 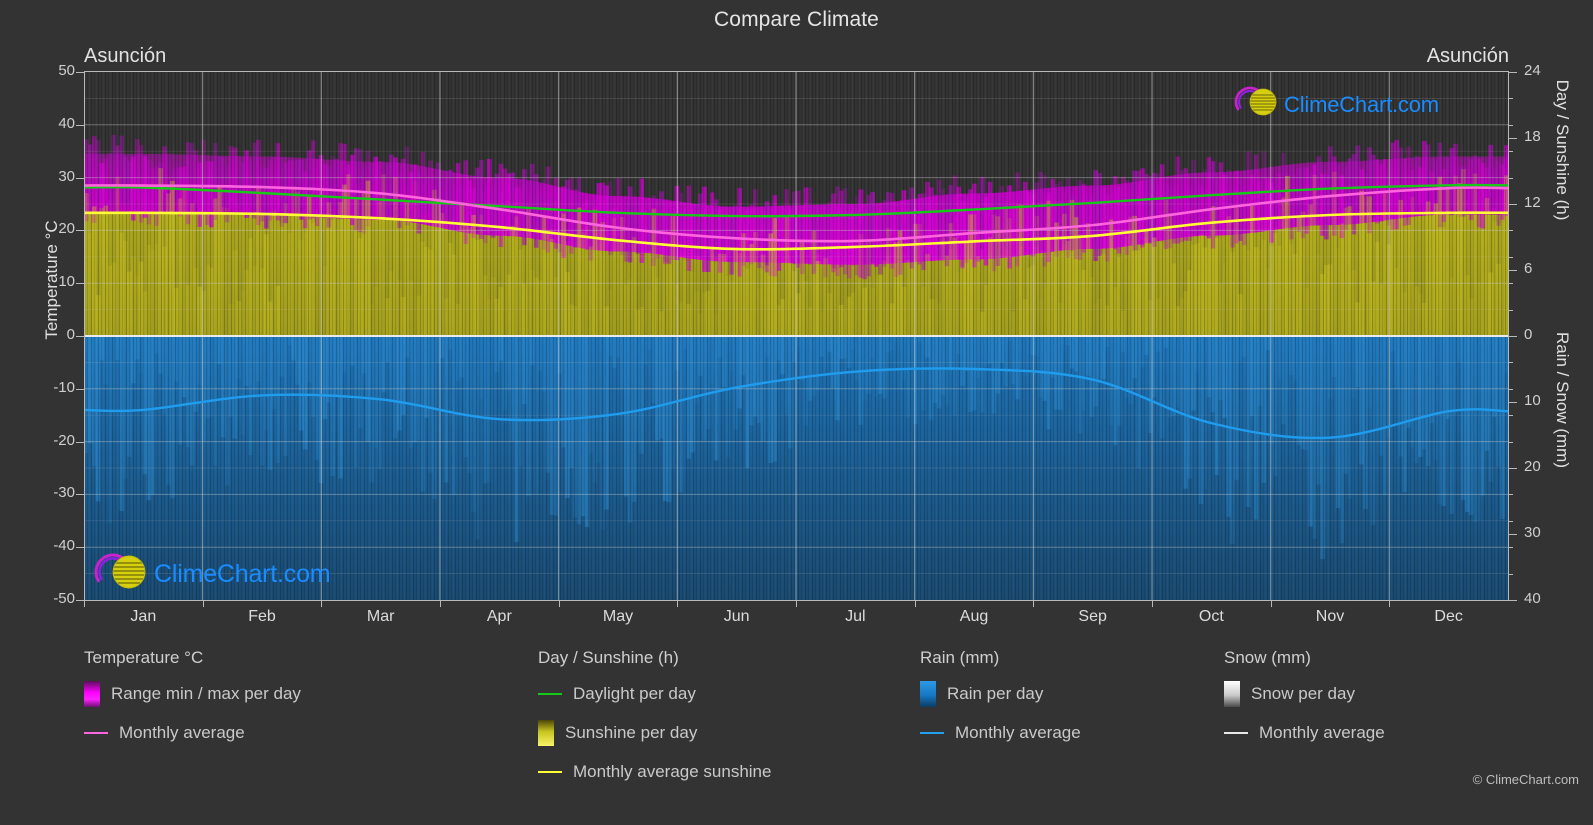 What do you see at coordinates (1532, 598) in the screenshot?
I see `y-tick-right-mm: 40` at bounding box center [1532, 598].